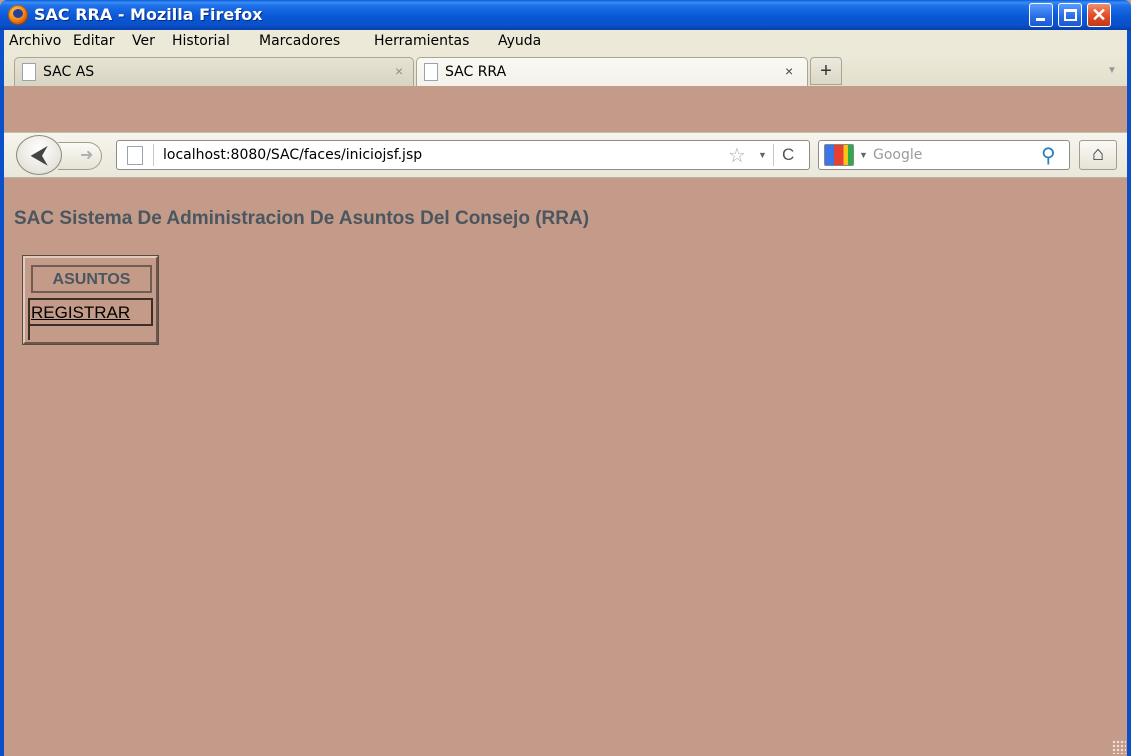  What do you see at coordinates (519, 41) in the screenshot?
I see `menu-ayuda: Ayuda` at bounding box center [519, 41].